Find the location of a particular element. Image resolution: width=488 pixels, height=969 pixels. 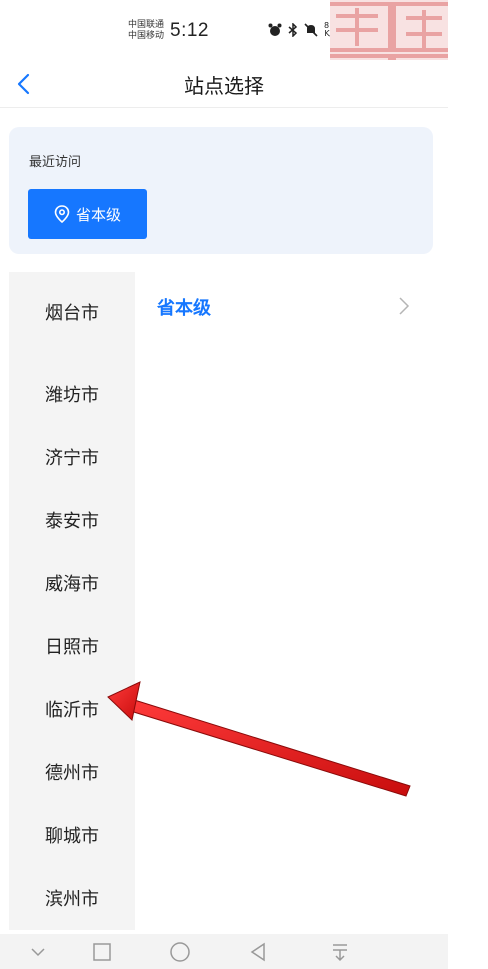

alarm-icon is located at coordinates (275, 29).